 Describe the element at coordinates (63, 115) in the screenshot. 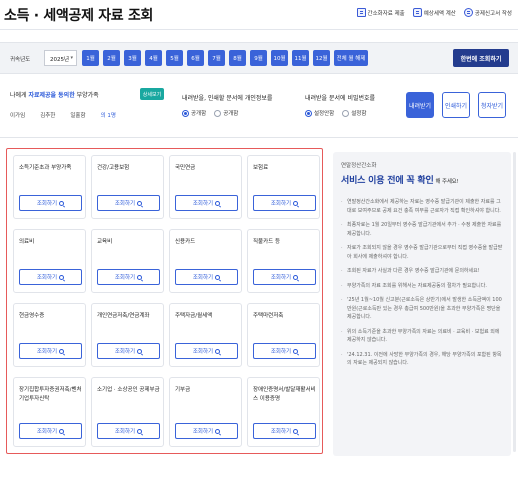

I see `dependent-names: 이가임 김추한 일홀함 의 1명` at that location.